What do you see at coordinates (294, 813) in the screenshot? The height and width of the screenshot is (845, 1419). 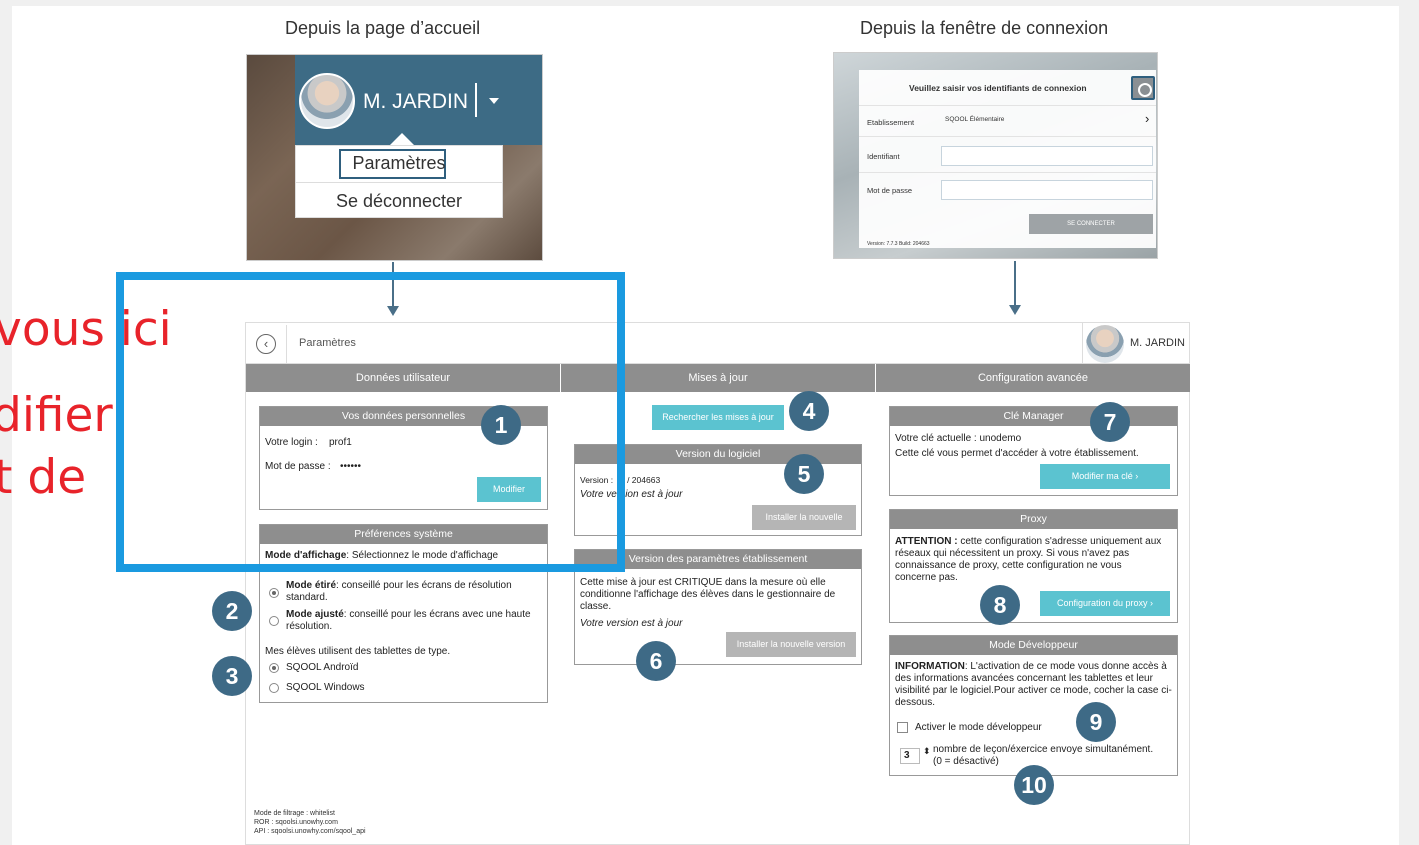 I see `filter-mode-info: Mode de filtrage : whitelist` at bounding box center [294, 813].